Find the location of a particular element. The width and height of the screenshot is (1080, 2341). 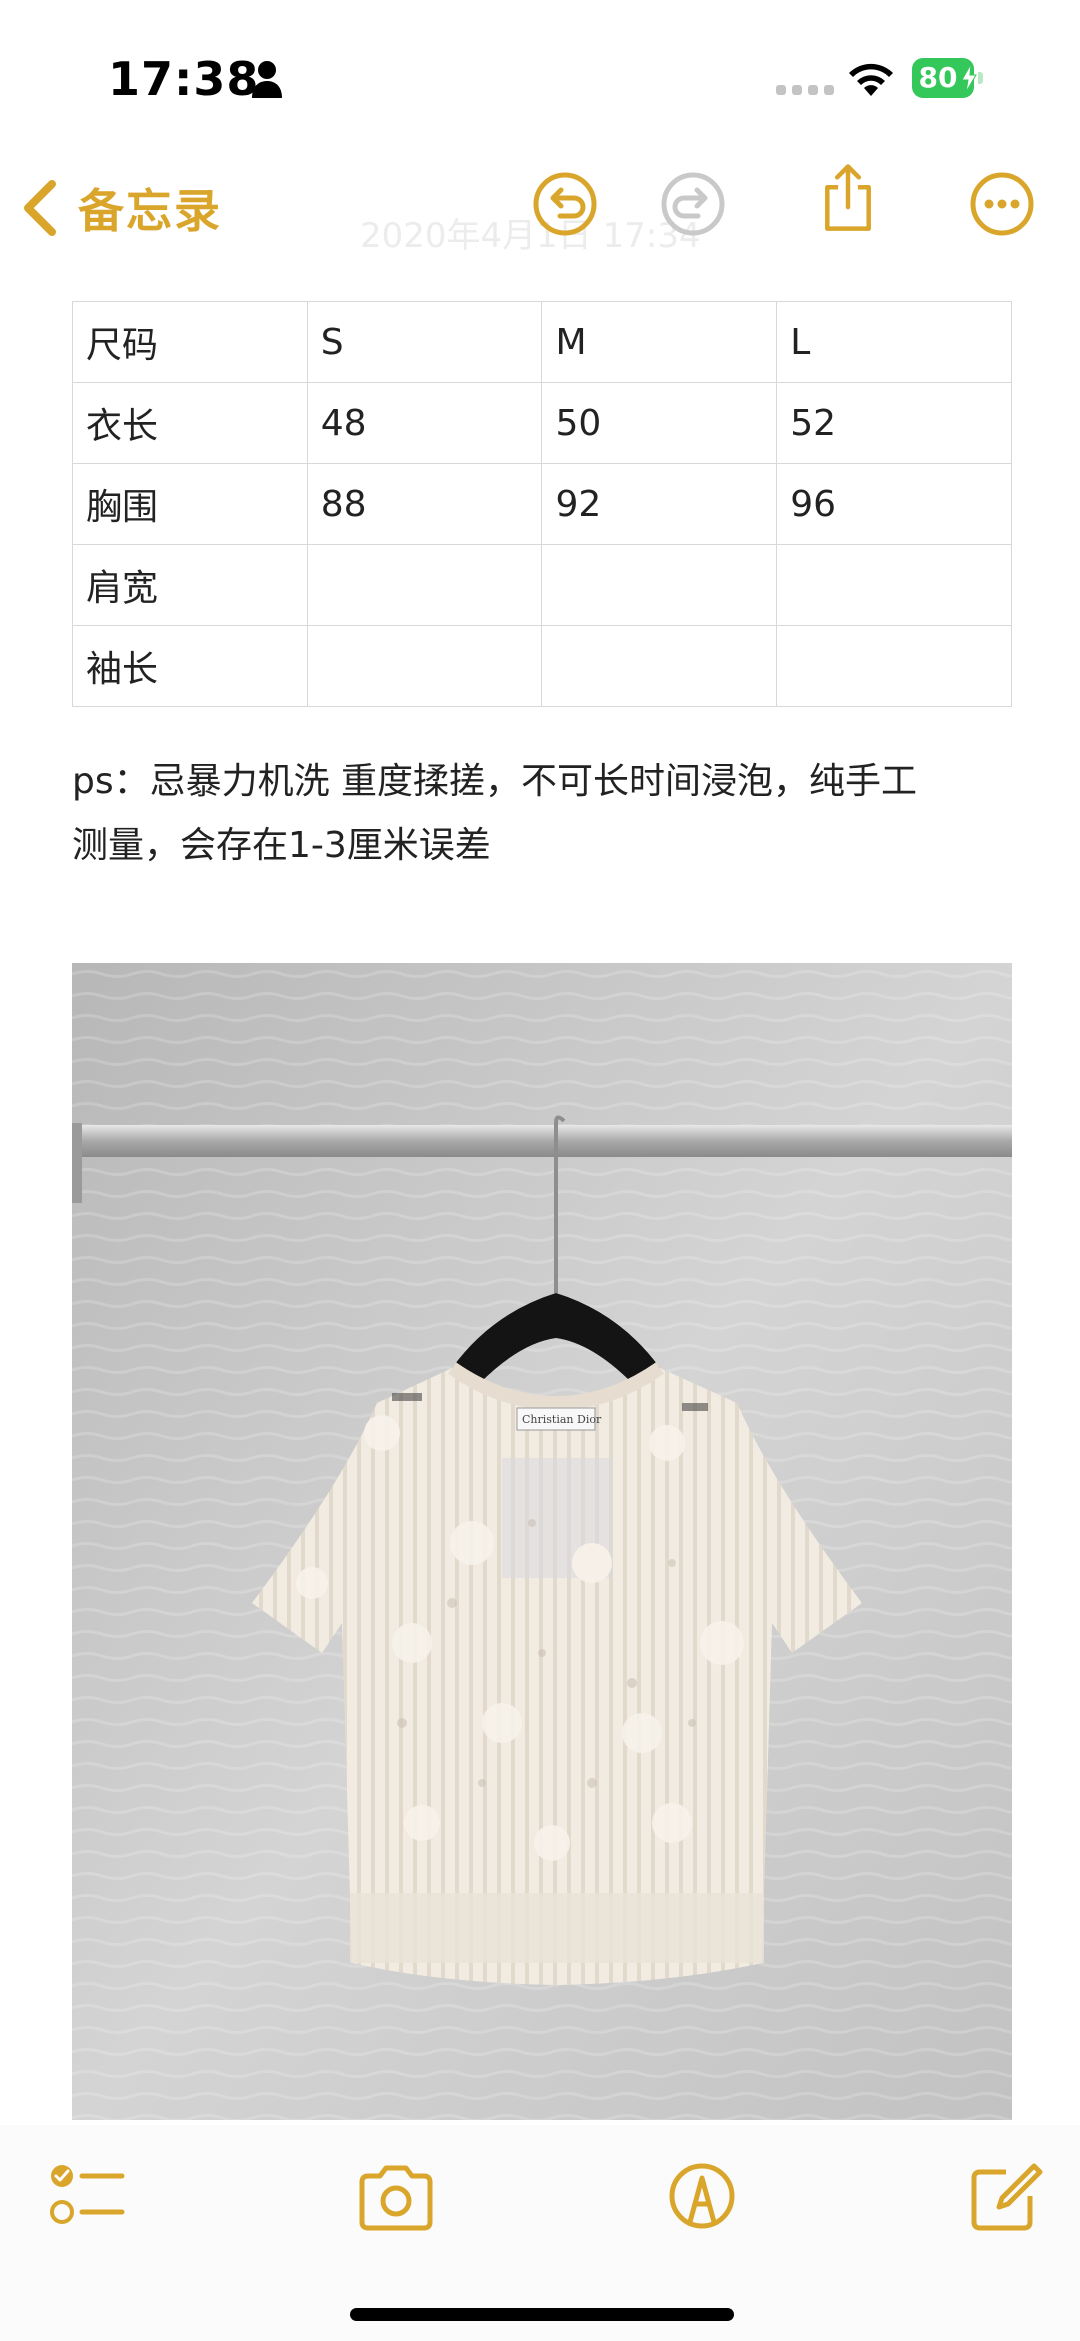

table-cell: L is located at coordinates (894, 342).